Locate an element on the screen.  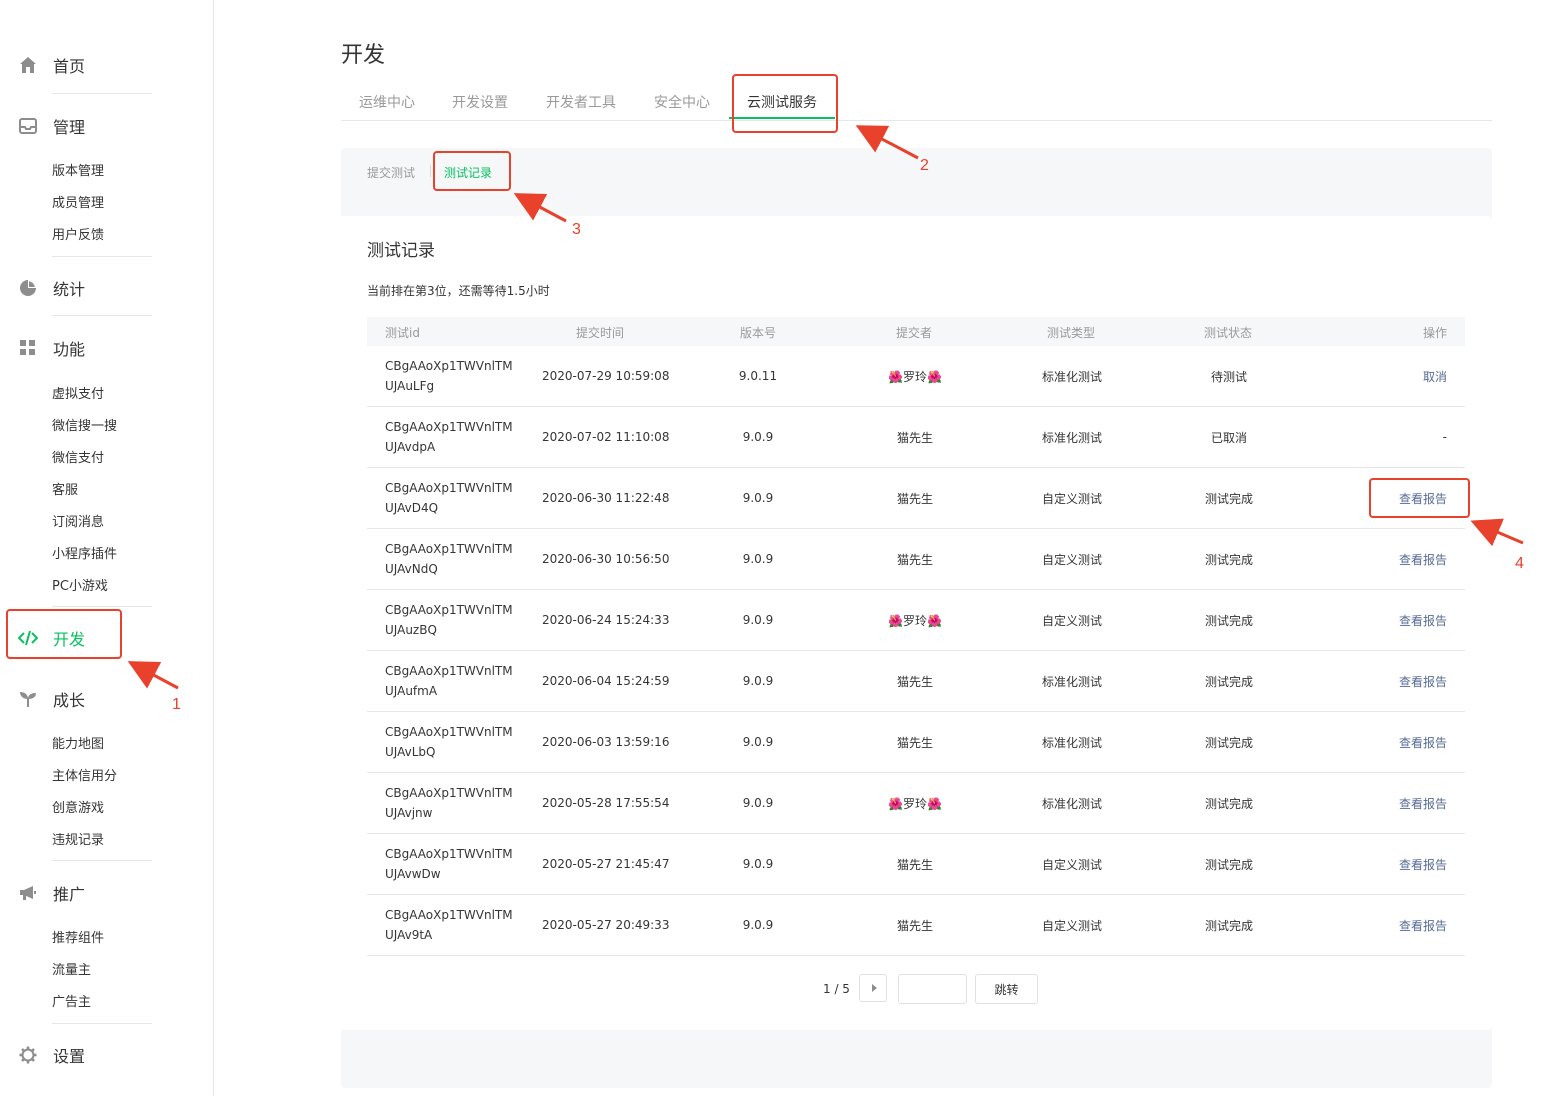
highlight-box-cloud-test is located at coordinates (785, 103).